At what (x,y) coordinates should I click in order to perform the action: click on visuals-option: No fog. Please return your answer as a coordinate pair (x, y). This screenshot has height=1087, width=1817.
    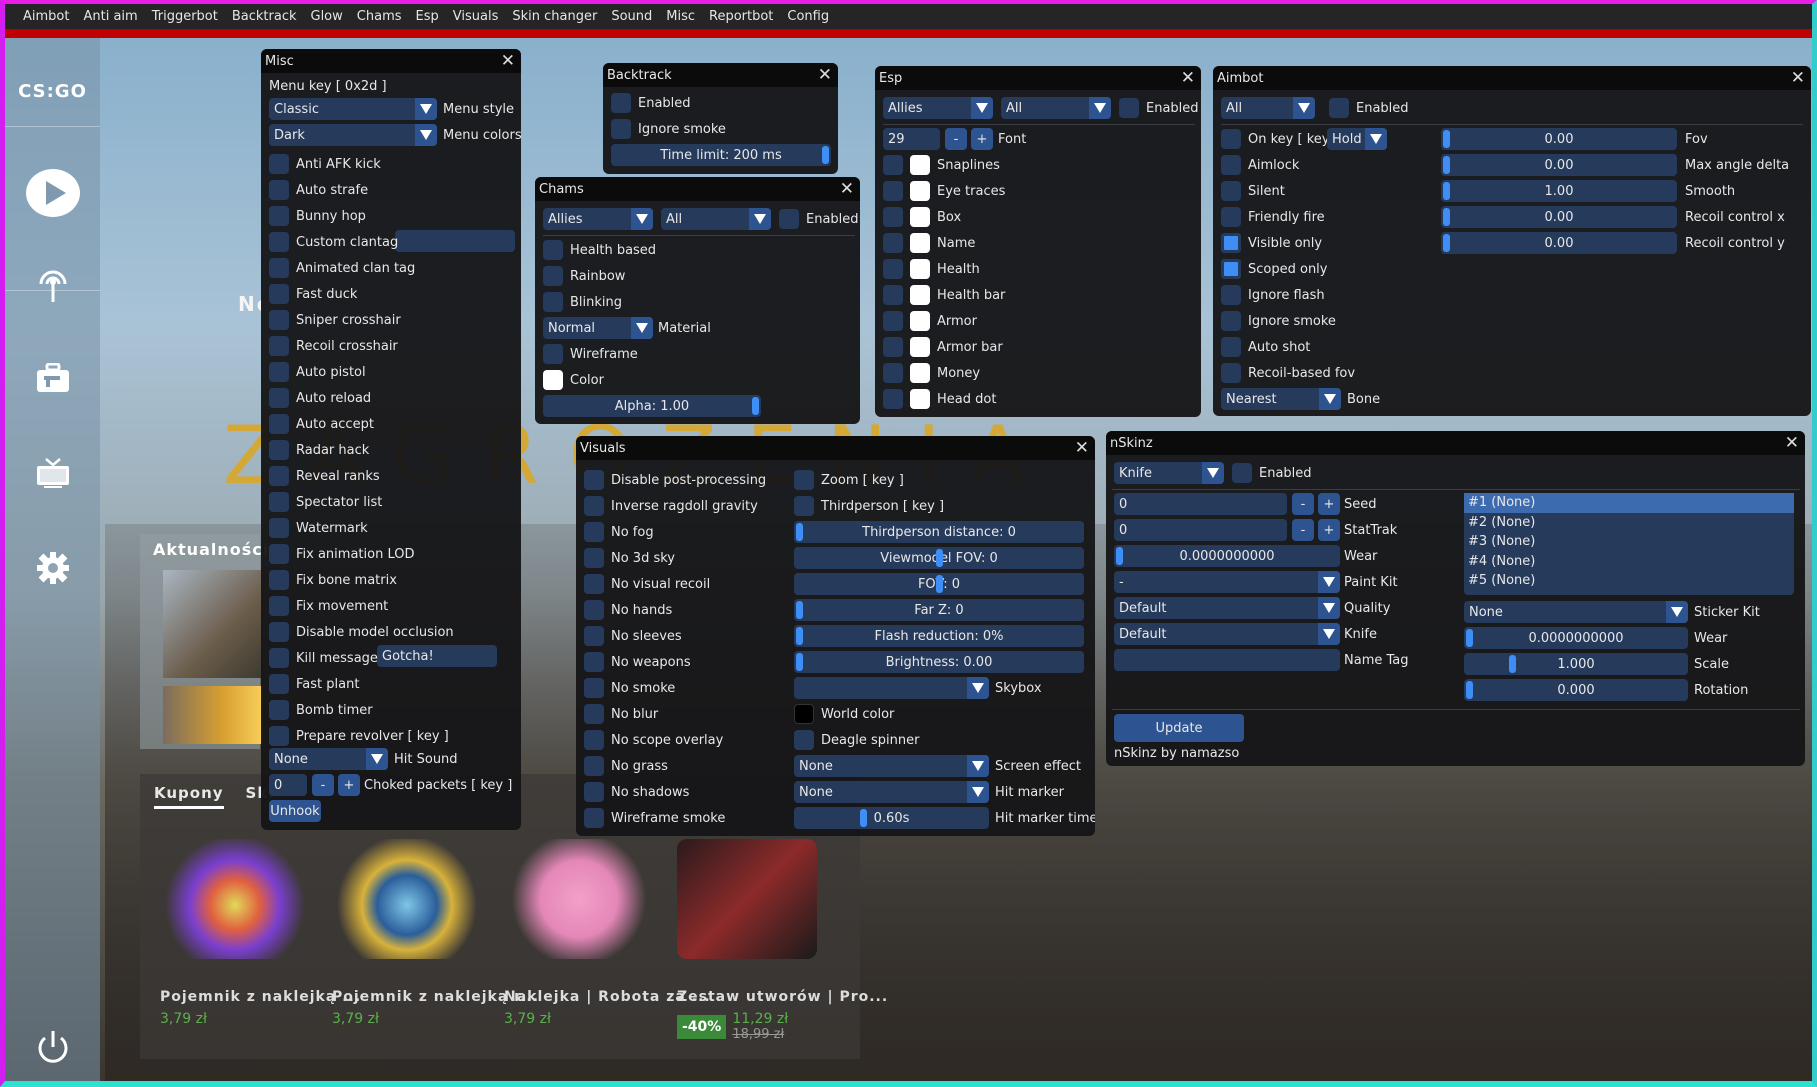
    Looking at the image, I should click on (619, 532).